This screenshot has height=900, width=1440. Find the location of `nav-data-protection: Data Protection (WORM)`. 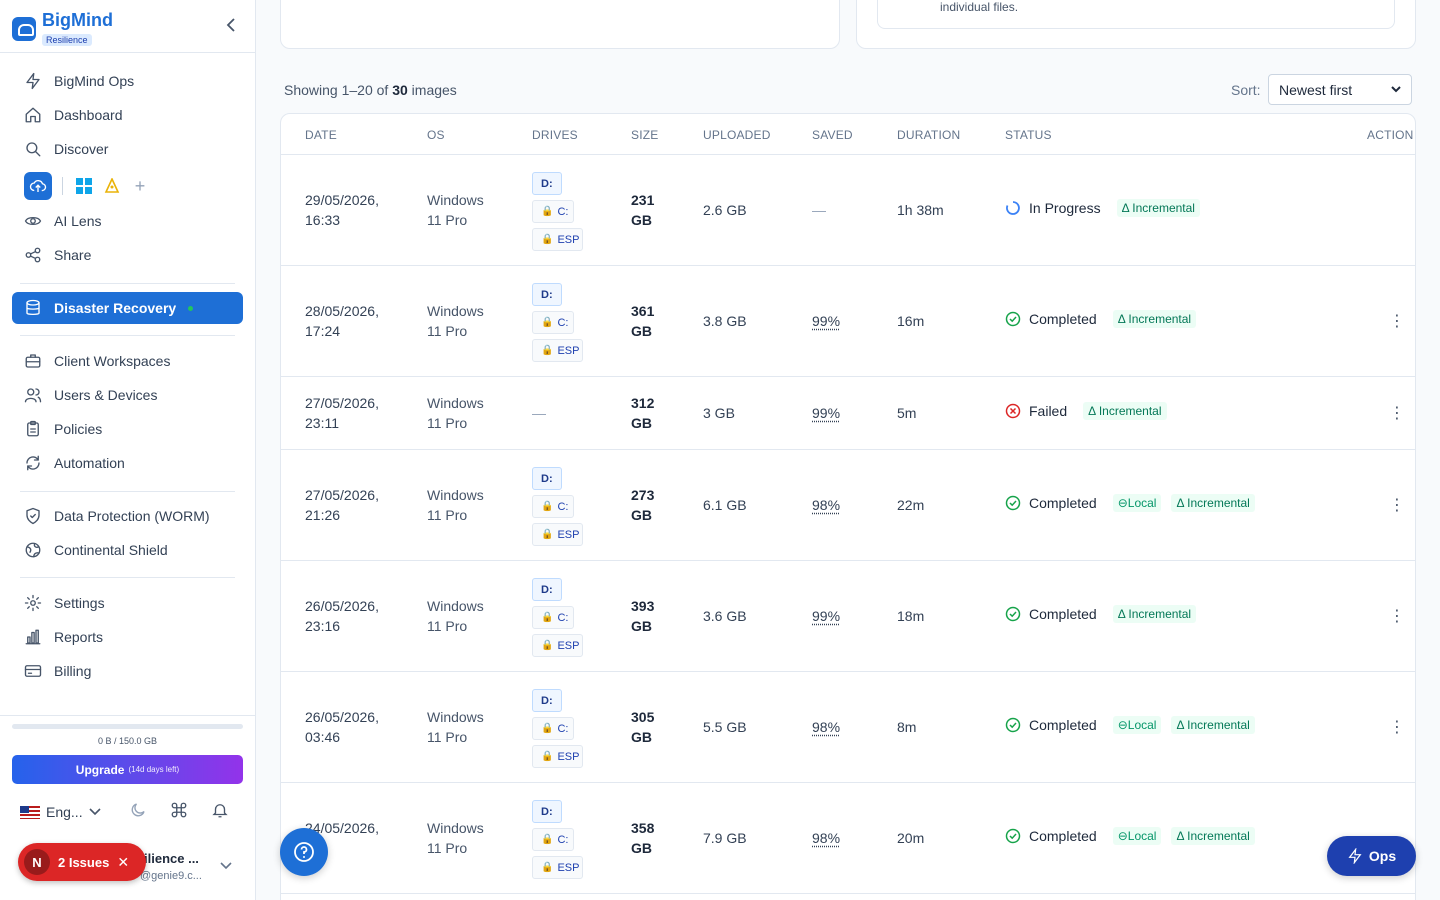

nav-data-protection: Data Protection (WORM) is located at coordinates (117, 516).